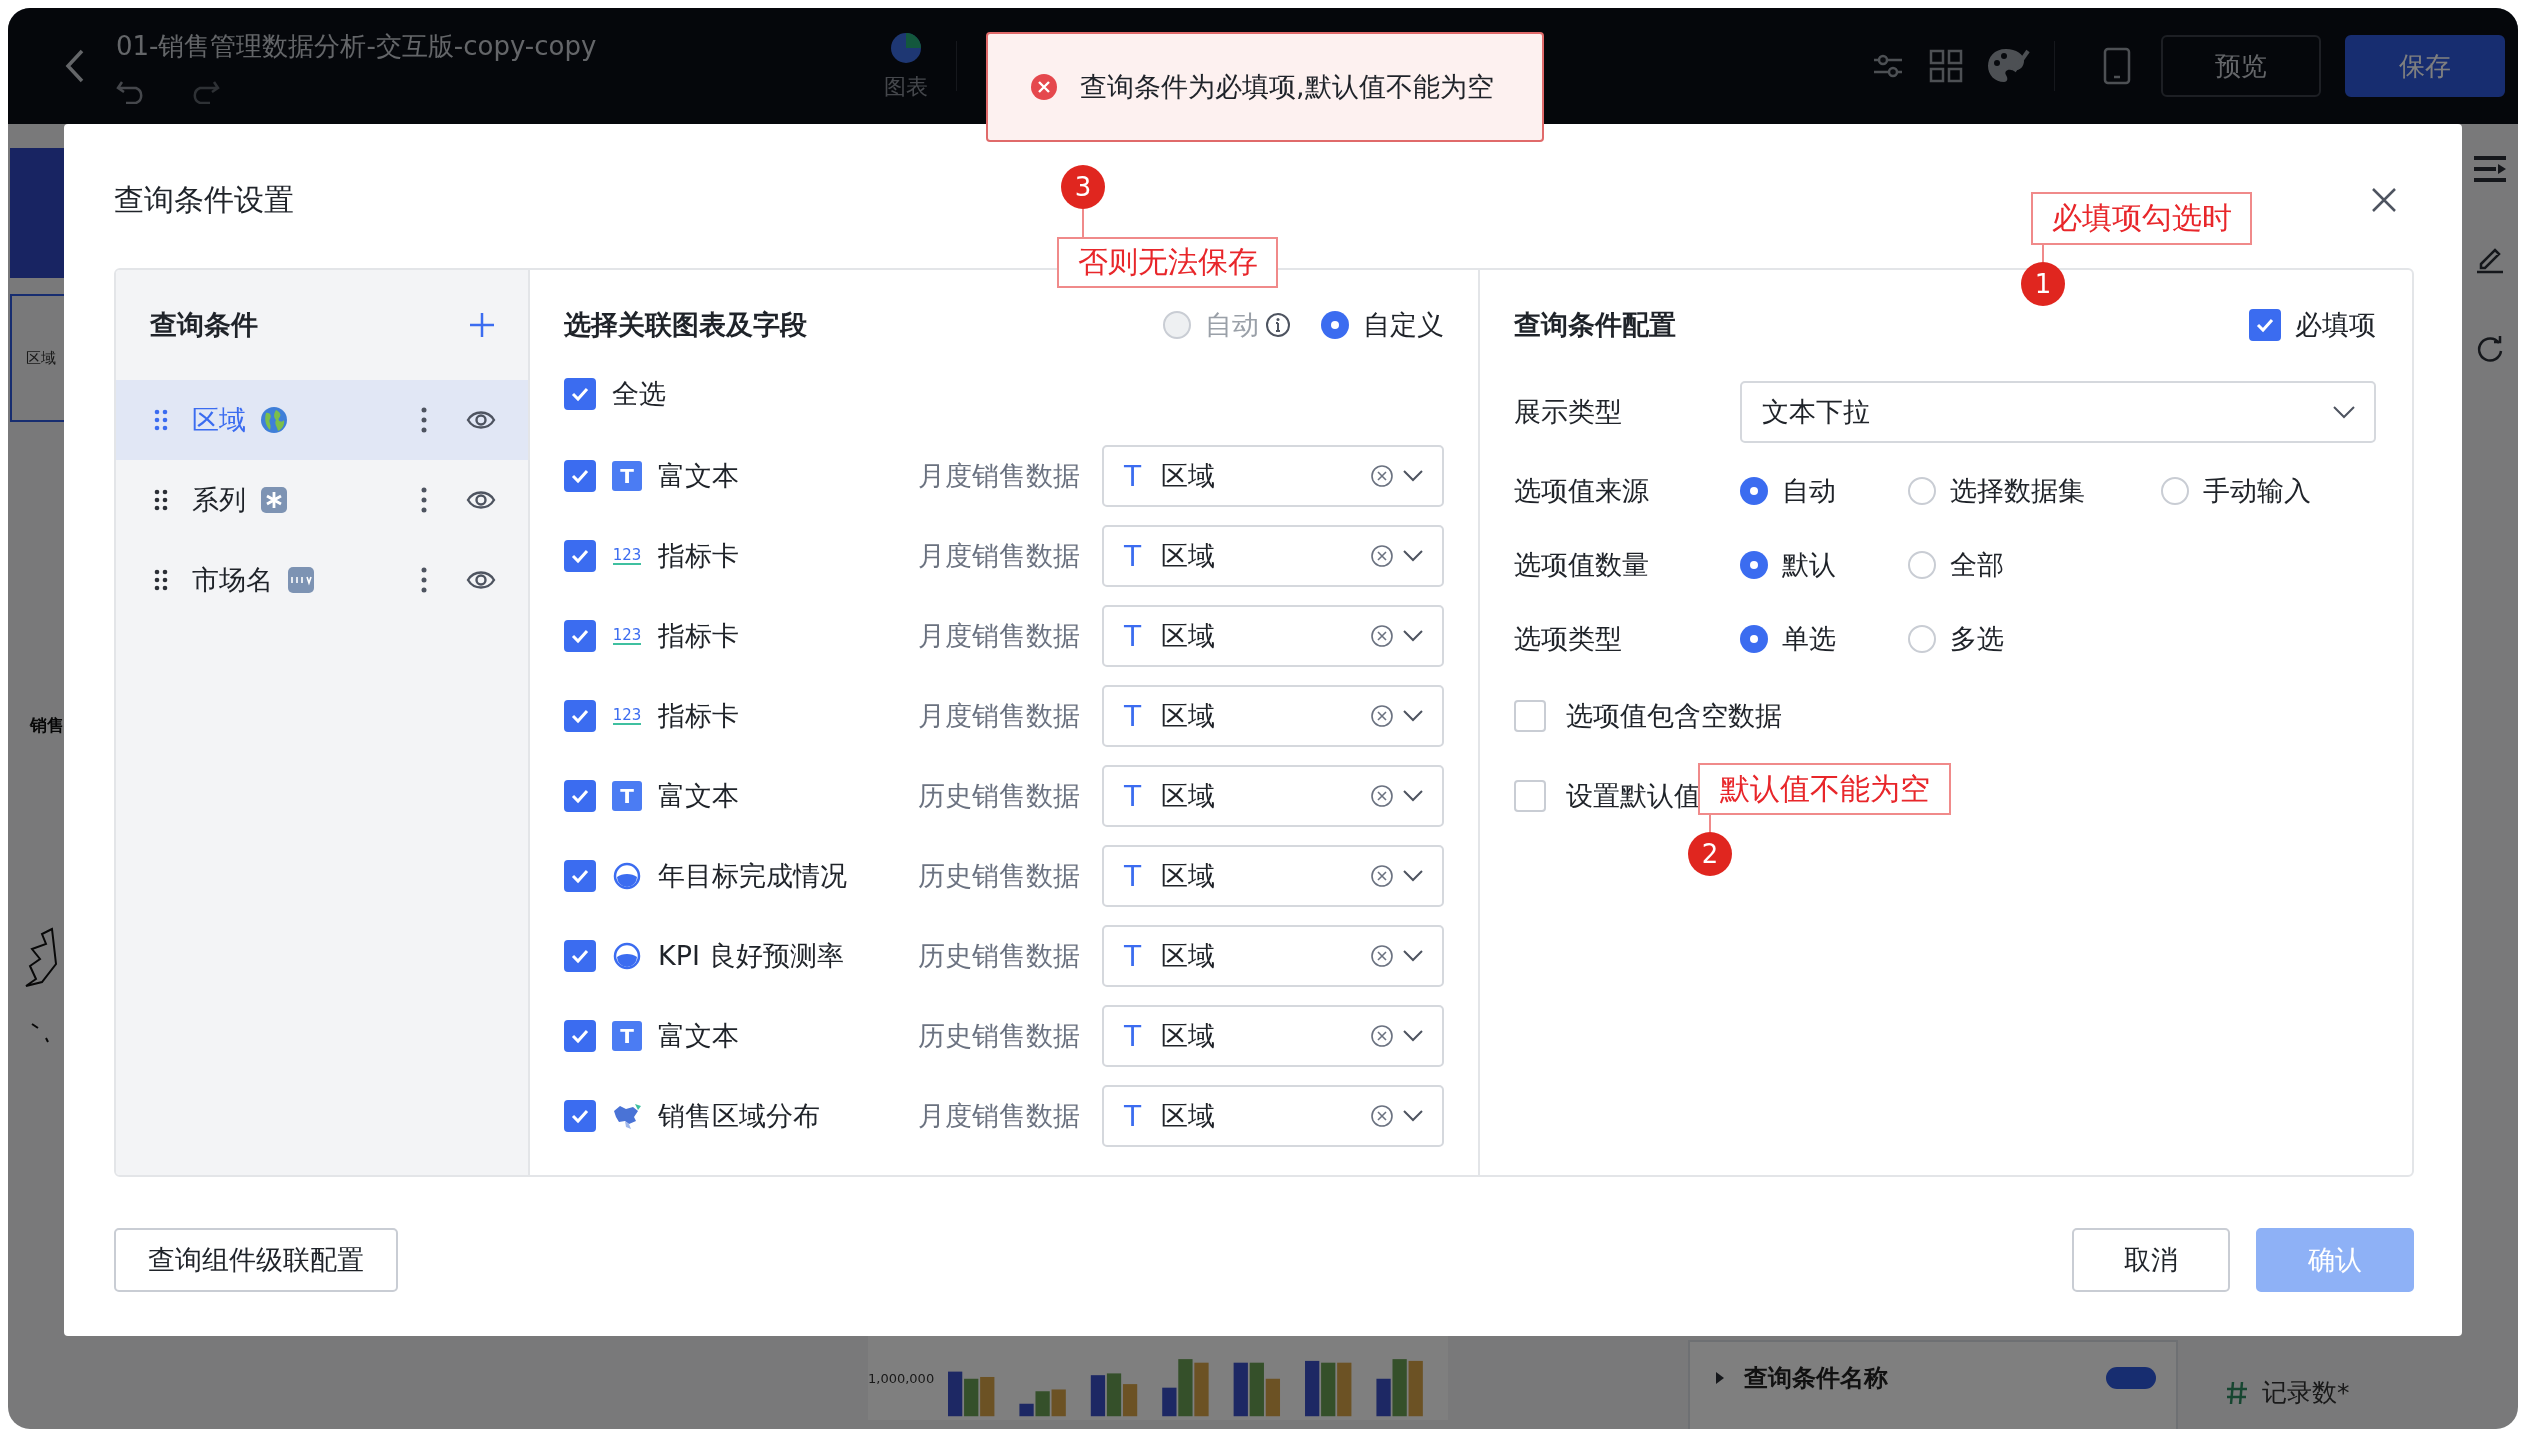 The height and width of the screenshot is (1436, 2526). I want to click on annotation-note: 默认值不能为空, so click(1824, 789).